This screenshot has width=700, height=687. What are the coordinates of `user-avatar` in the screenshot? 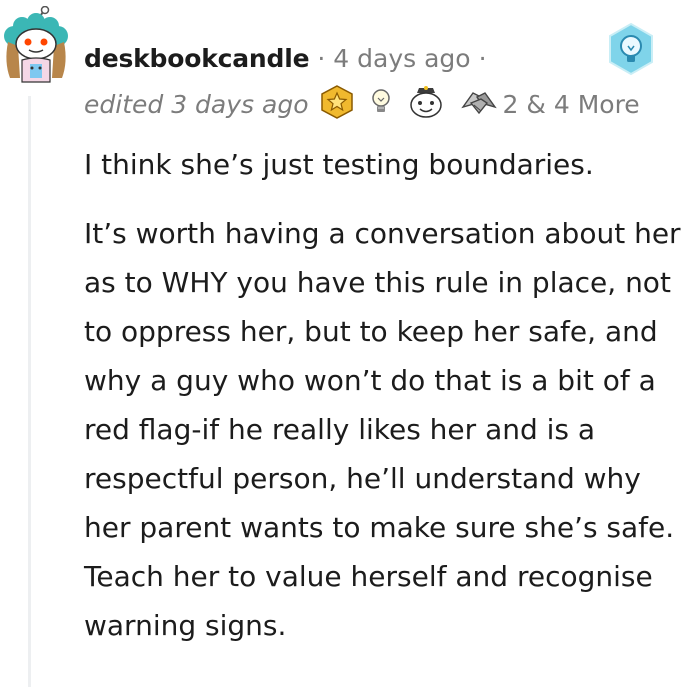 It's located at (36, 45).